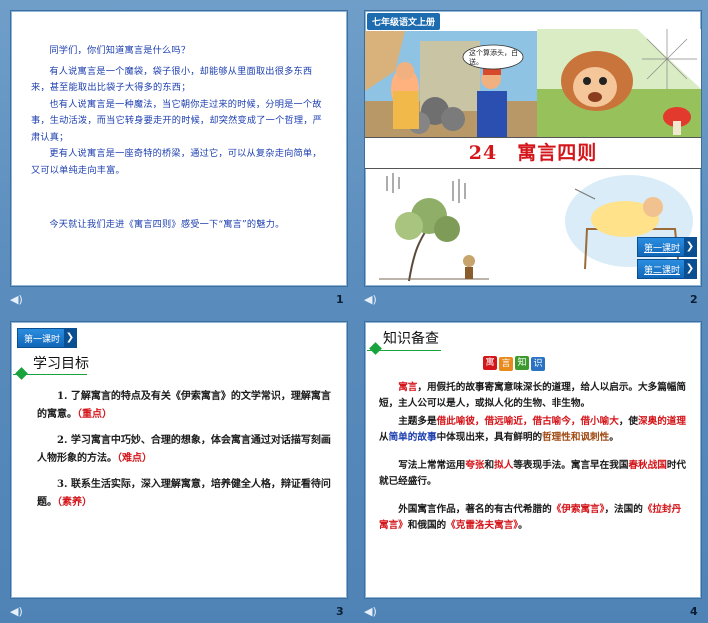  Describe the element at coordinates (662, 421) in the screenshot. I see `theme-deep: 深奥的道理` at that location.